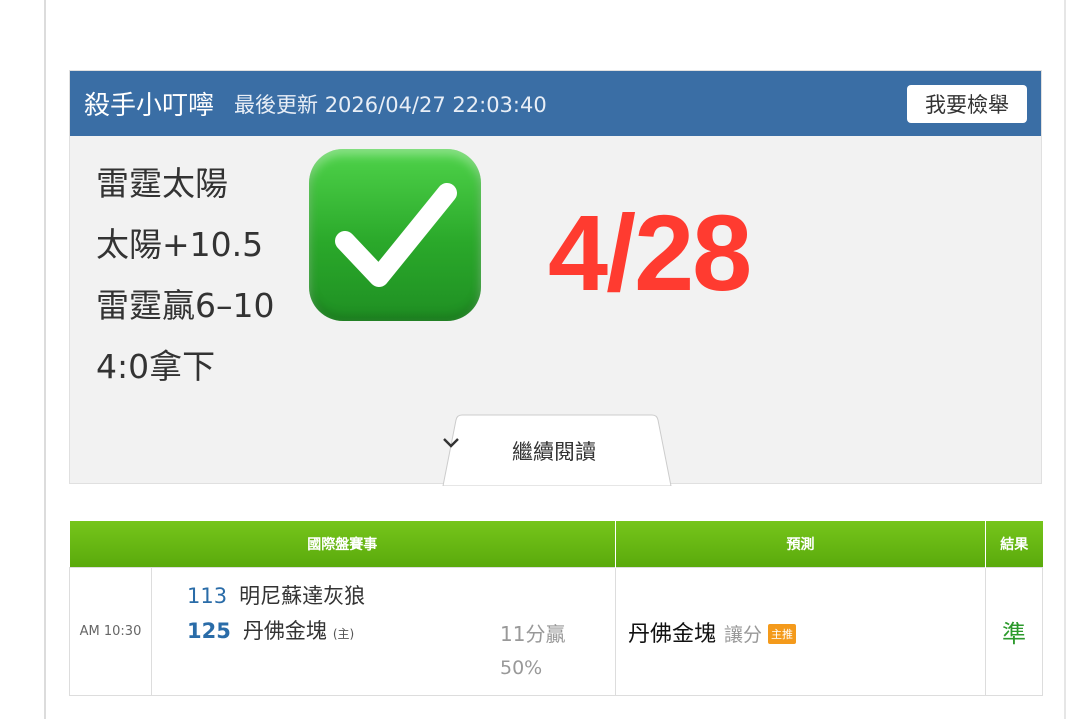  What do you see at coordinates (343, 634) in the screenshot?
I see `home-marker: (主)` at bounding box center [343, 634].